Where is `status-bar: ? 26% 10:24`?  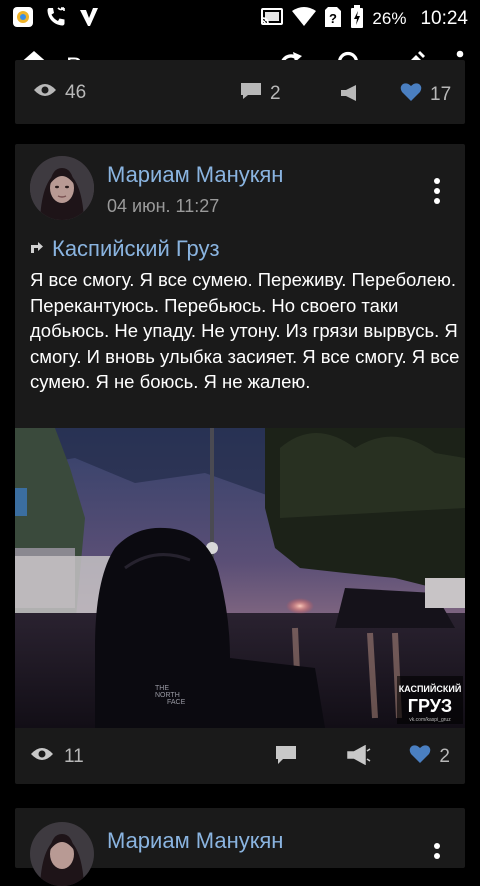
status-bar: ? 26% 10:24 is located at coordinates (240, 19).